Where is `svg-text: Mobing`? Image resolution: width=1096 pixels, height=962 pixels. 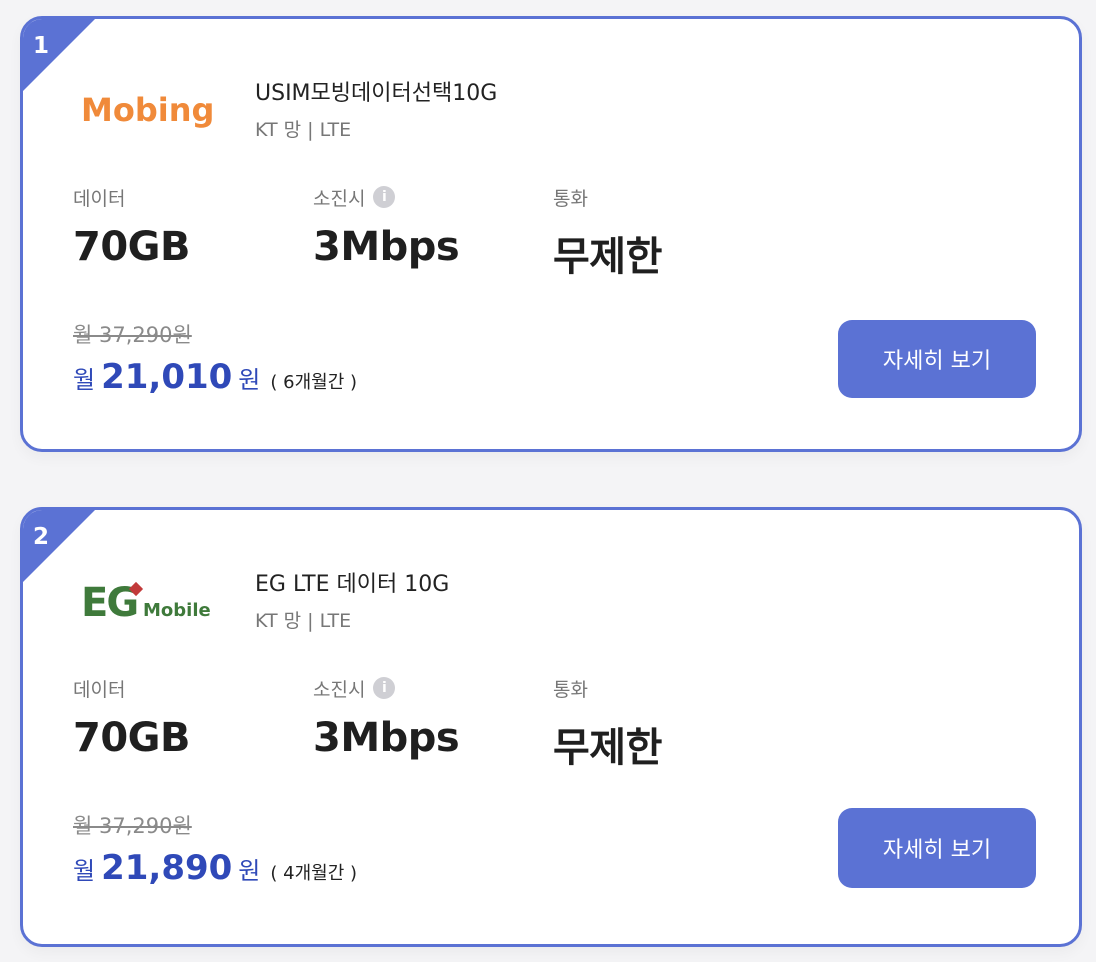
svg-text: Mobing is located at coordinates (147, 110).